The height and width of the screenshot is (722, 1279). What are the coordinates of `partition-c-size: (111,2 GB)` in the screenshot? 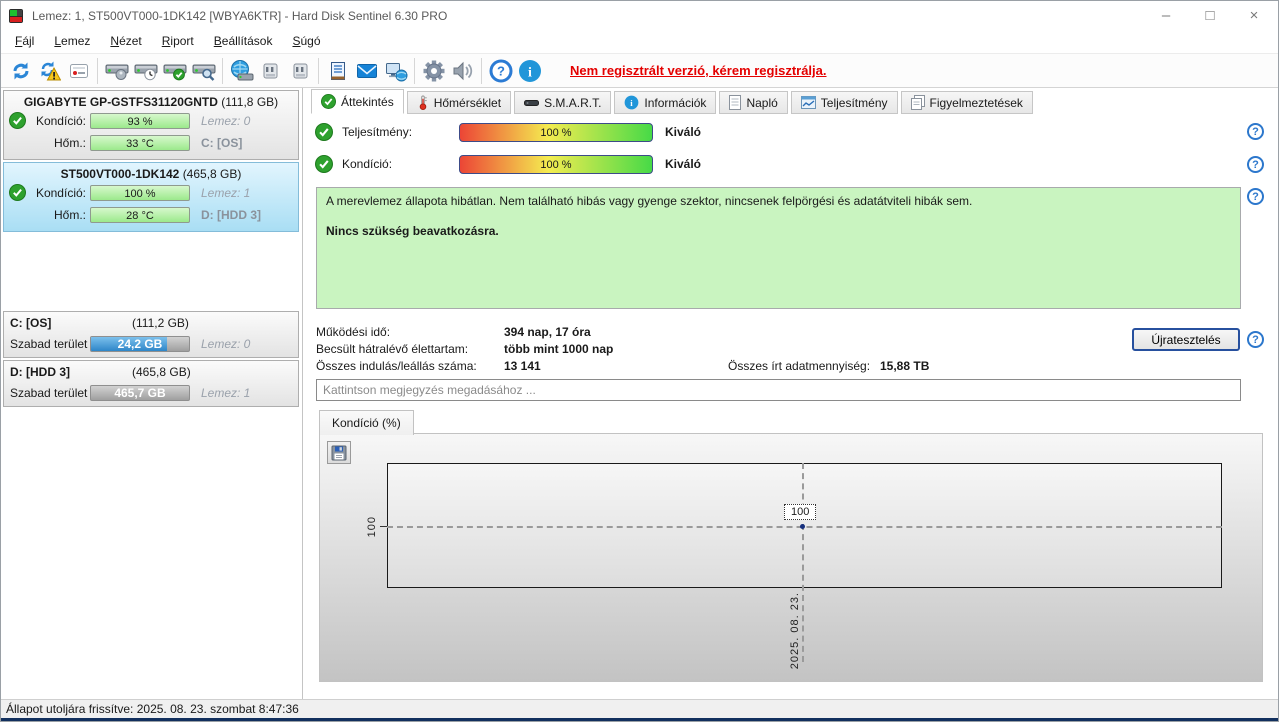 It's located at (160, 323).